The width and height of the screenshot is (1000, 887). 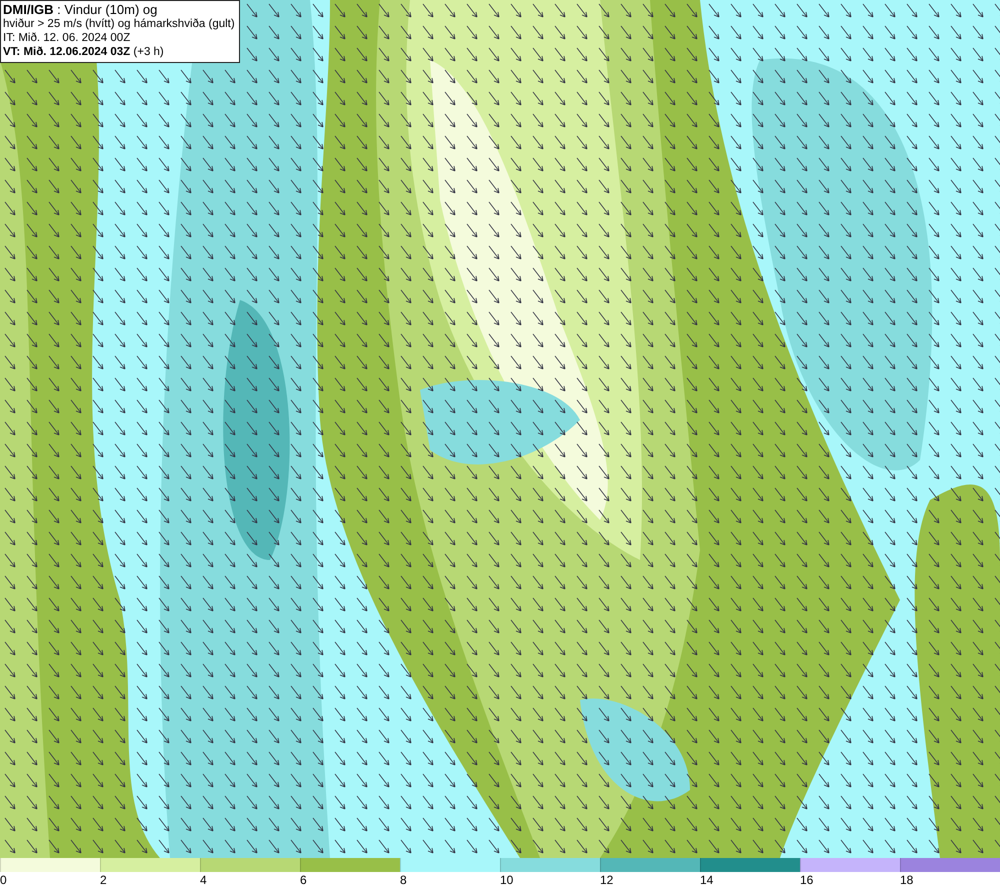 I want to click on legend-label: 16, so click(x=807, y=880).